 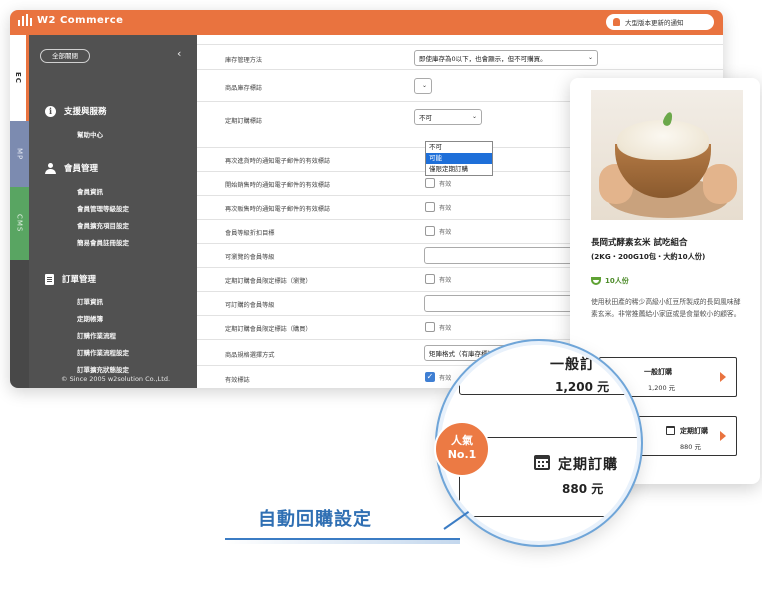 What do you see at coordinates (103, 352) in the screenshot?
I see `sidebar-item-order-flow-settings: 訂購作業流程設定` at bounding box center [103, 352].